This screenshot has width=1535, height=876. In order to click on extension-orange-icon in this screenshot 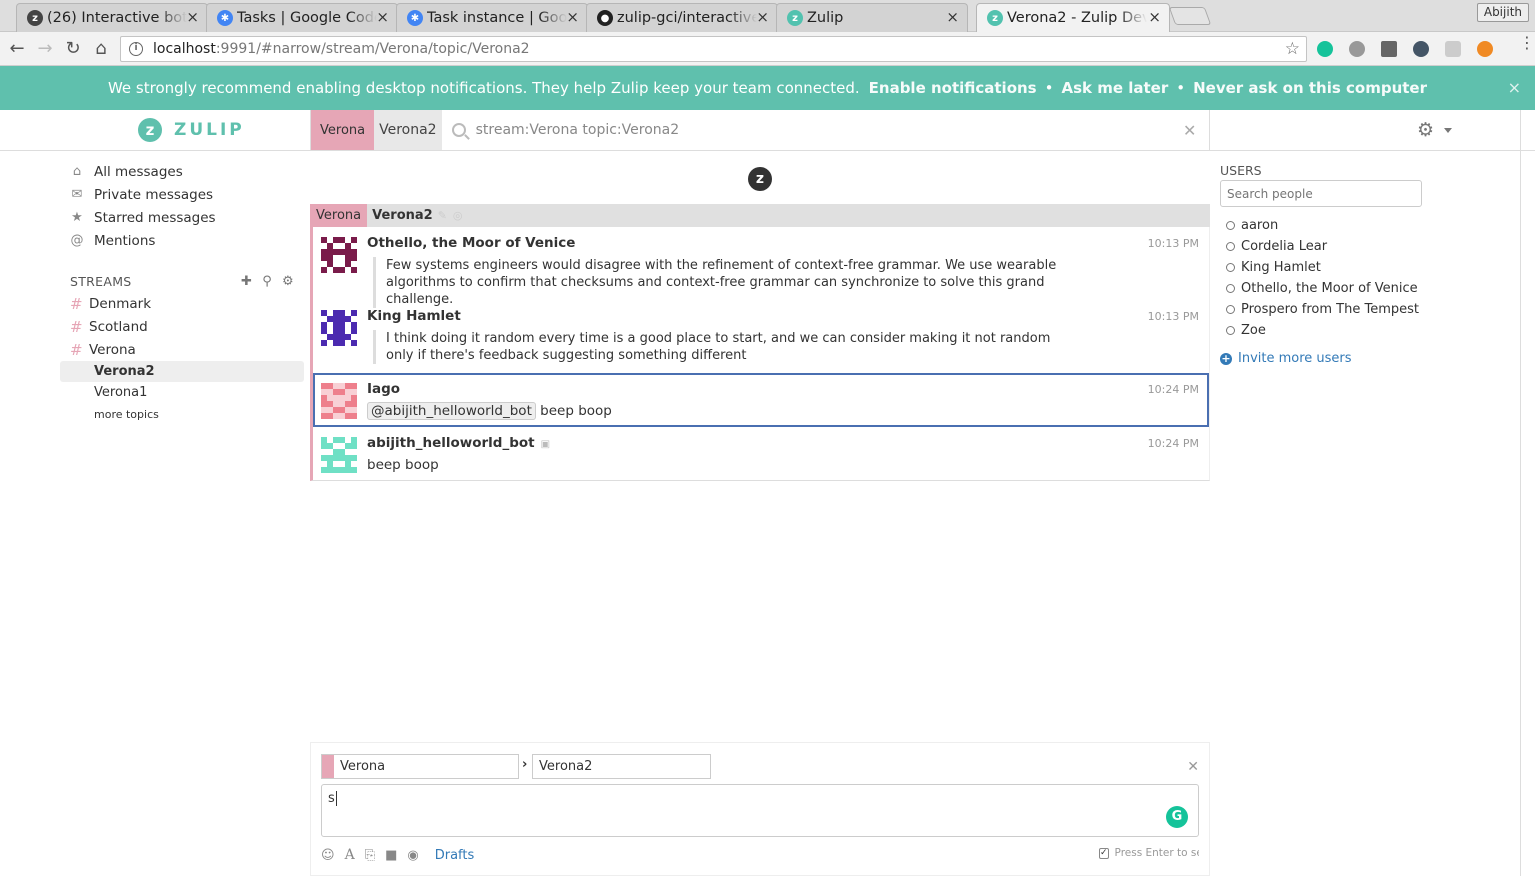, I will do `click(1485, 49)`.